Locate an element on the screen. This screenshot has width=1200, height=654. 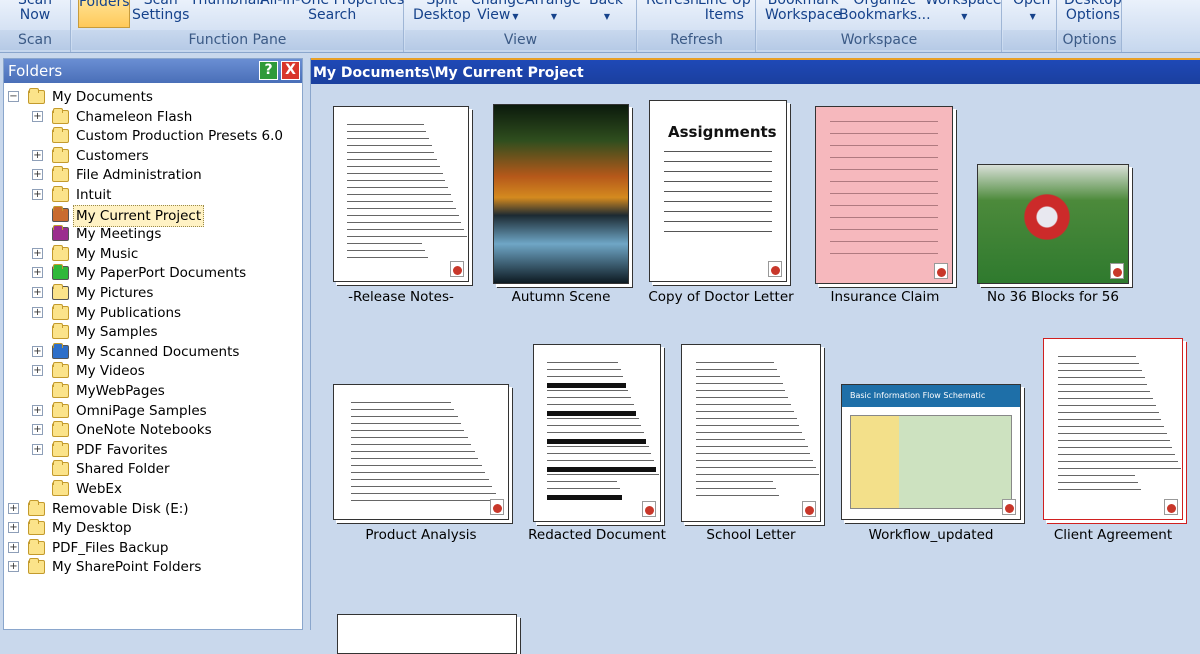
workspace-button: Workspace ▼ is located at coordinates (963, 12).